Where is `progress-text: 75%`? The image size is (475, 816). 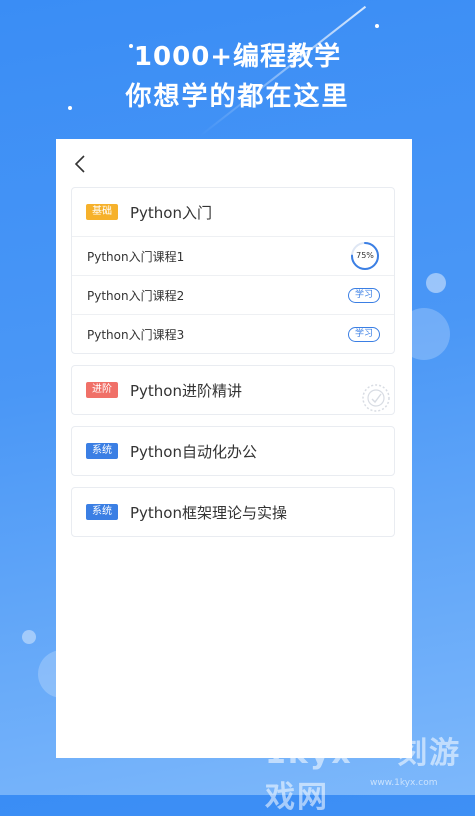
progress-text: 75% is located at coordinates (365, 255).